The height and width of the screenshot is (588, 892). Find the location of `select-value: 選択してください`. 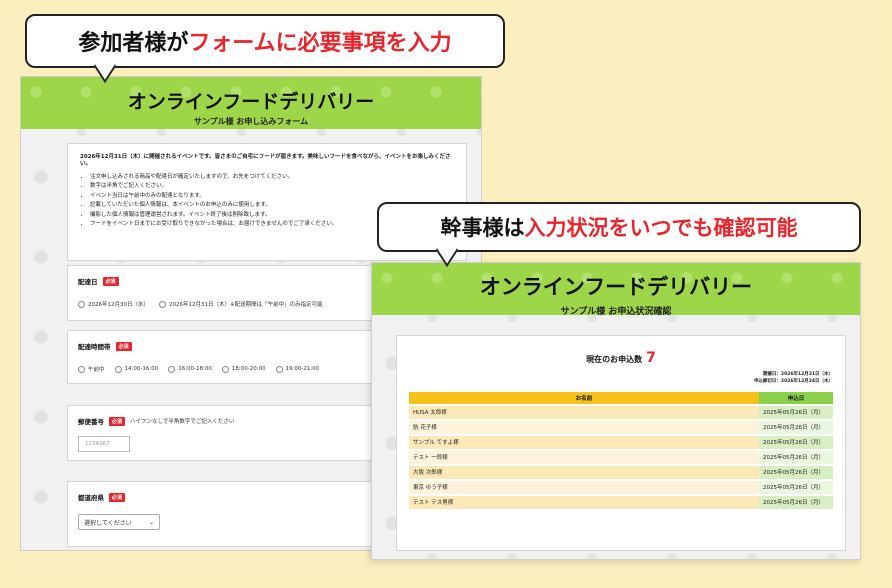

select-value: 選択してください is located at coordinates (108, 523).